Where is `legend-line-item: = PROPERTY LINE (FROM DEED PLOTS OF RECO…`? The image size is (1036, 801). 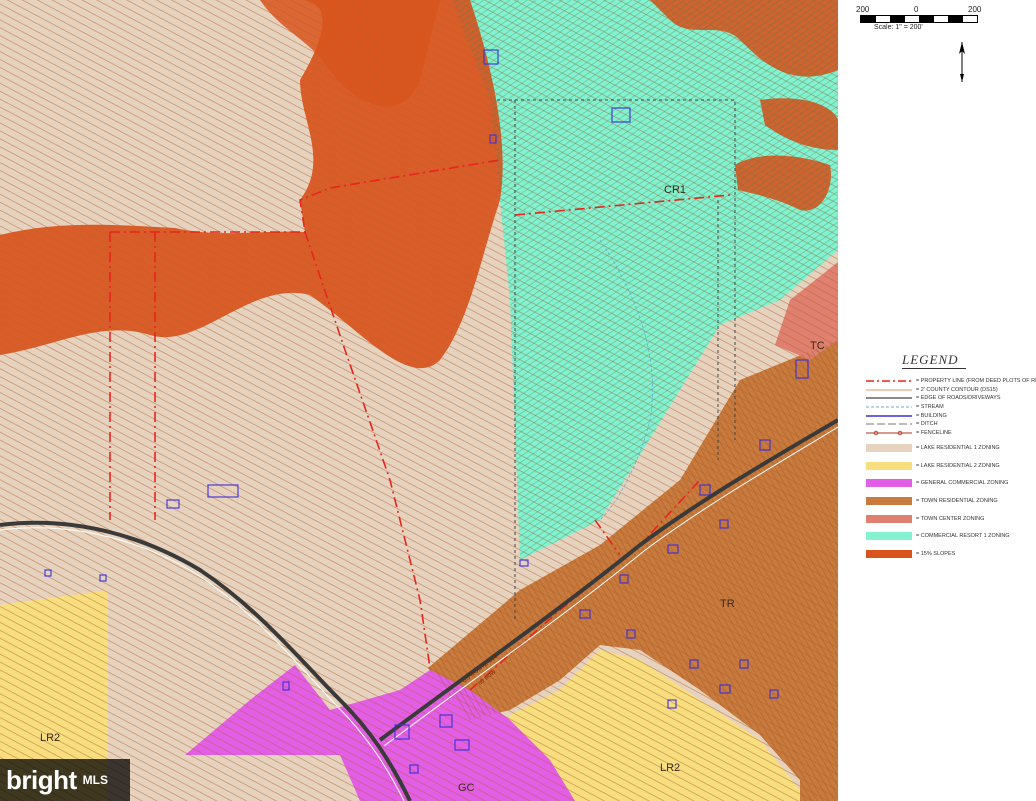 legend-line-item: = PROPERTY LINE (FROM DEED PLOTS OF RECO… is located at coordinates (951, 381).